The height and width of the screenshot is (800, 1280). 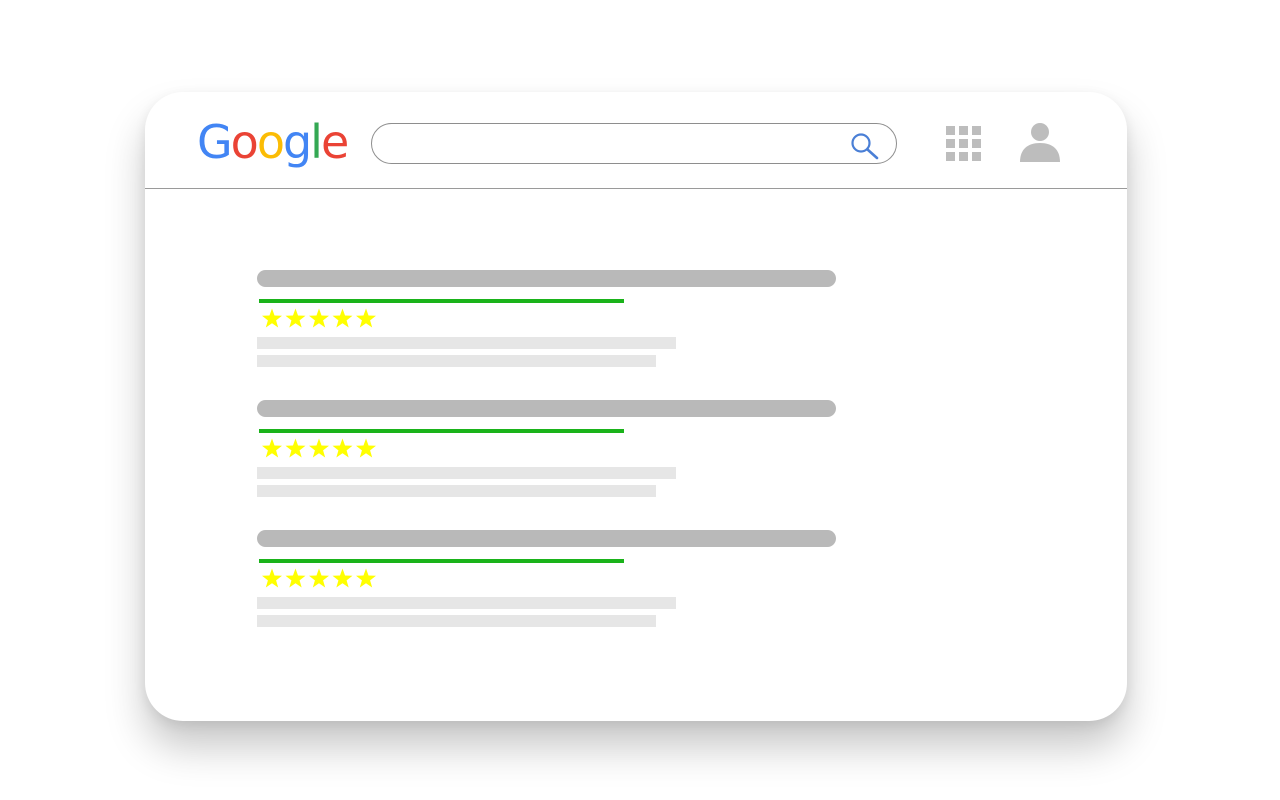 I want to click on user-avatar-icon, so click(x=1040, y=142).